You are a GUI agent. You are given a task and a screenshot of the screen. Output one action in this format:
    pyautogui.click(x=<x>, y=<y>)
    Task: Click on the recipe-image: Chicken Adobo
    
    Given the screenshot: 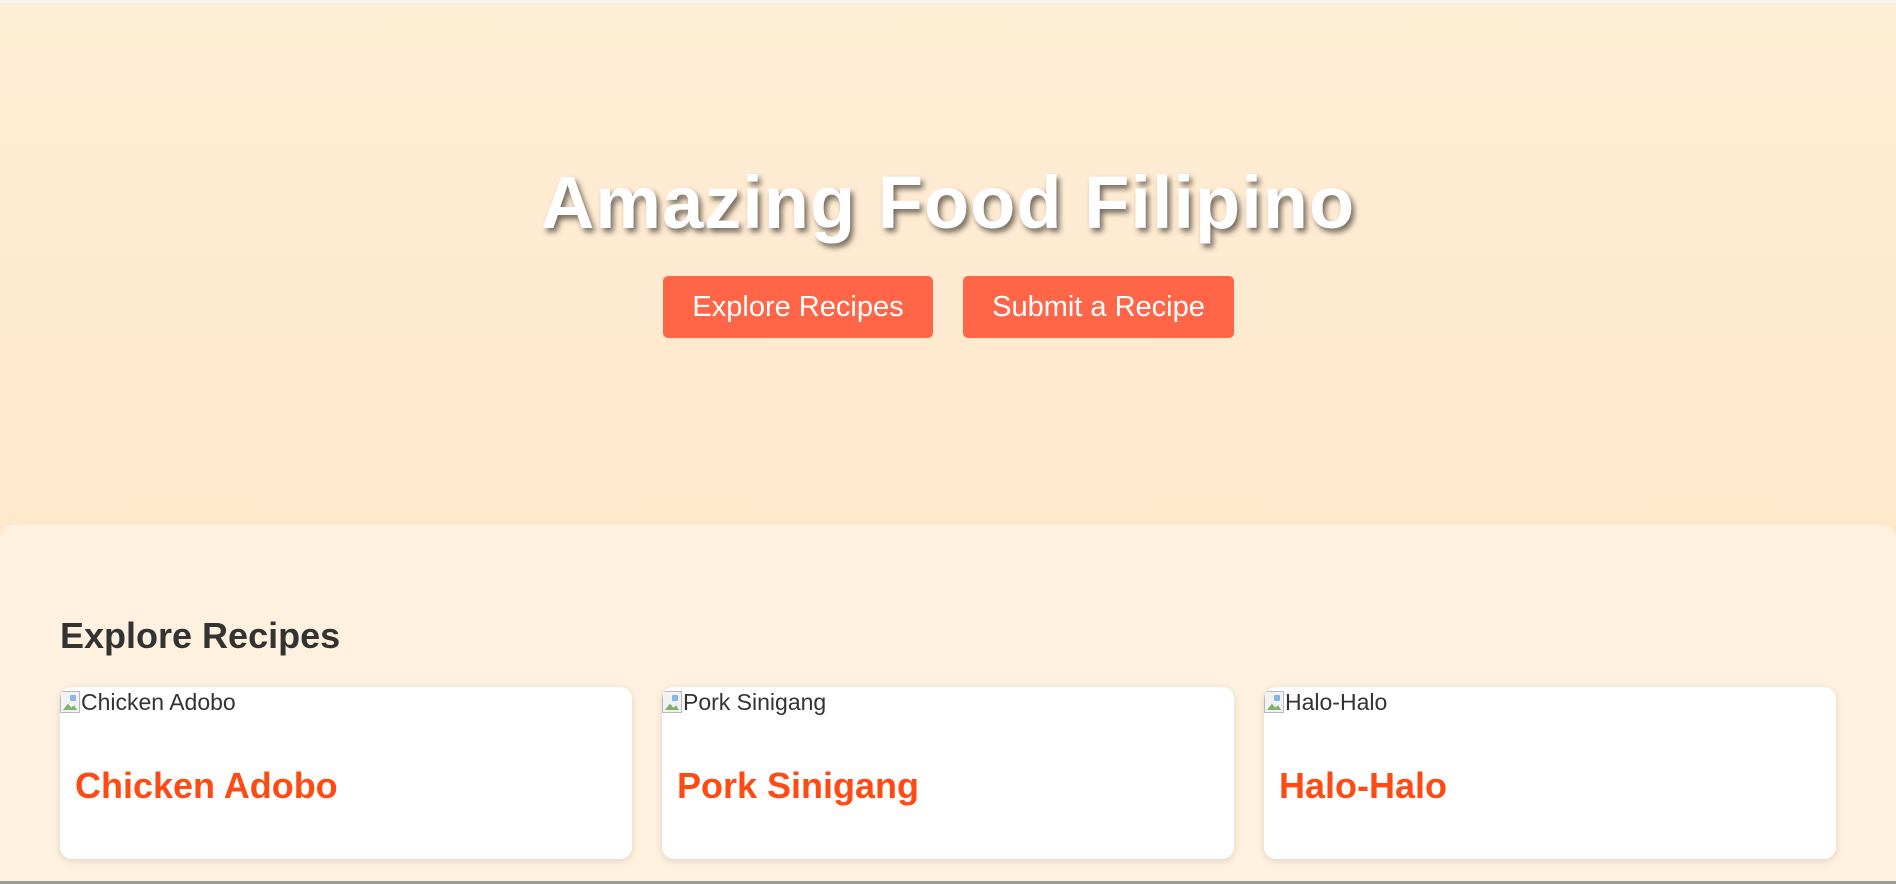 What is the action you would take?
    pyautogui.click(x=148, y=702)
    